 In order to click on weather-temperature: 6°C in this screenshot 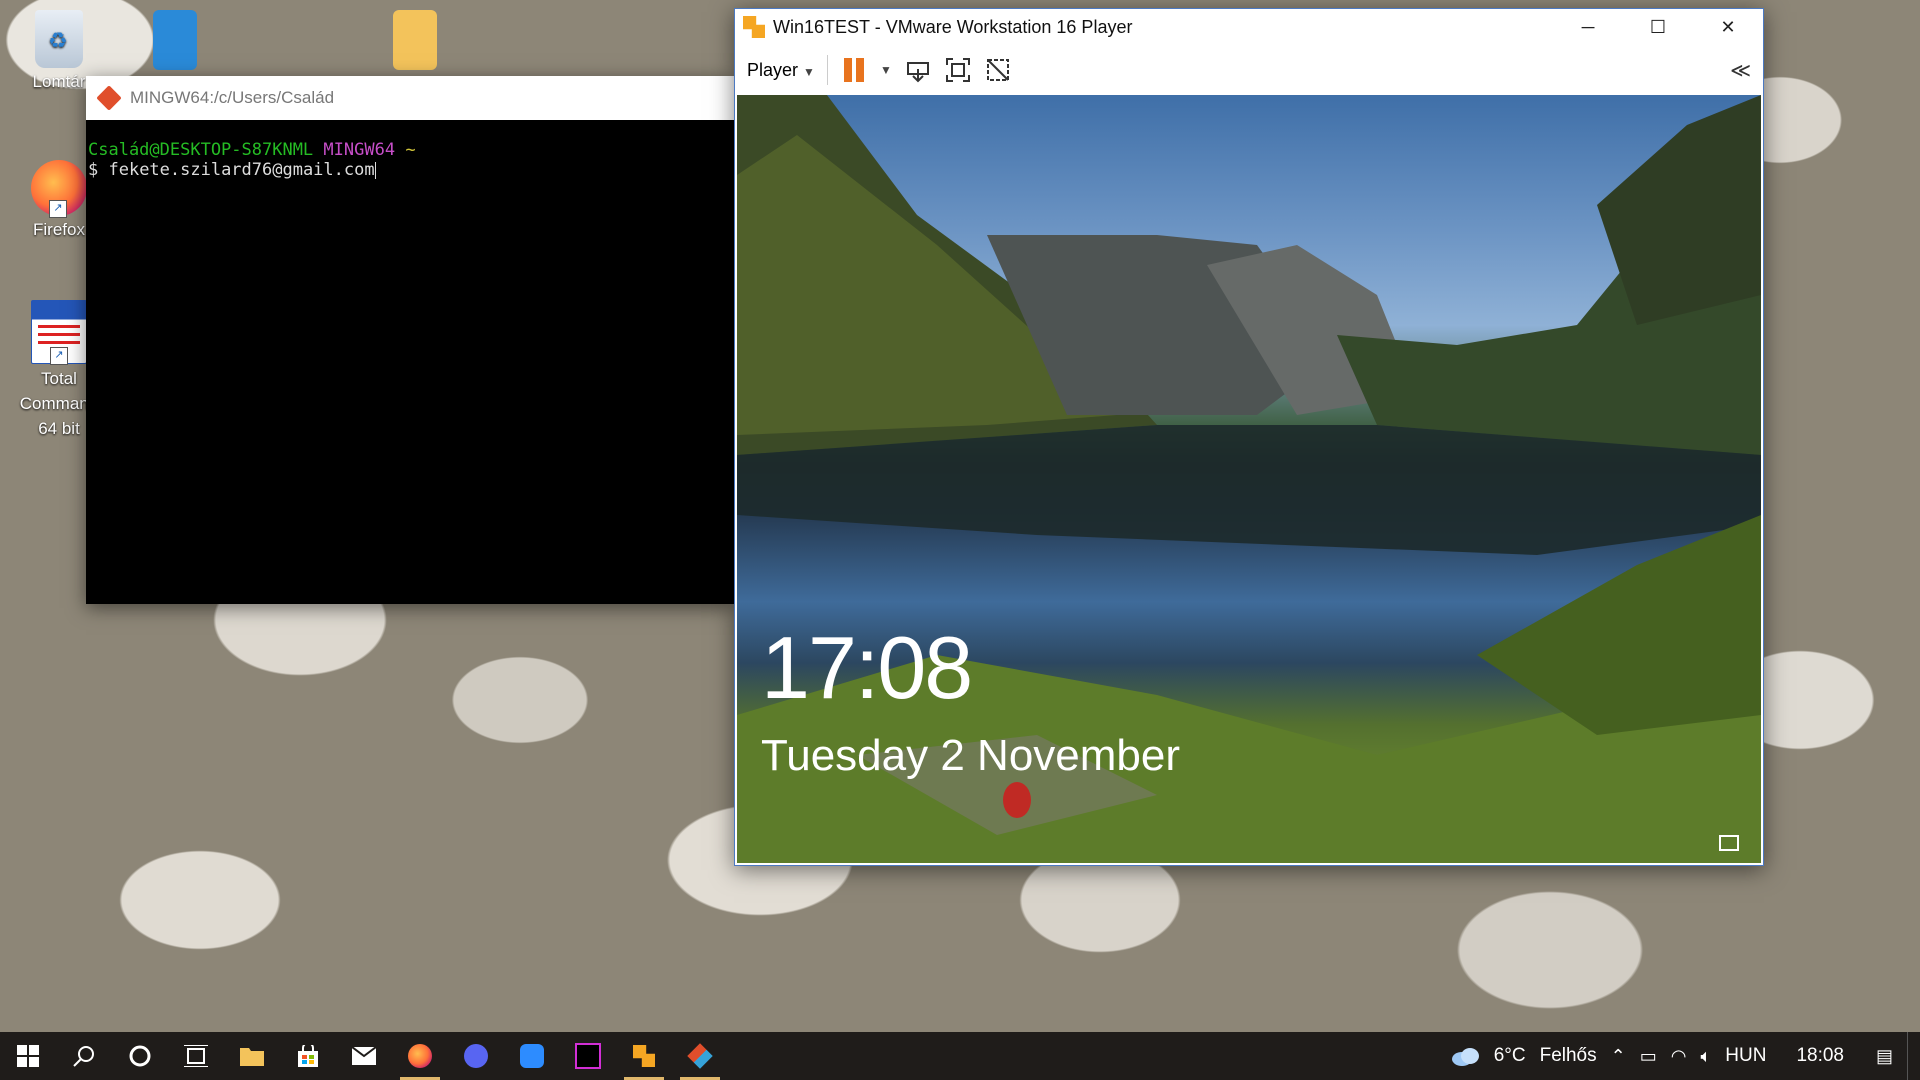, I will do `click(1510, 1056)`.